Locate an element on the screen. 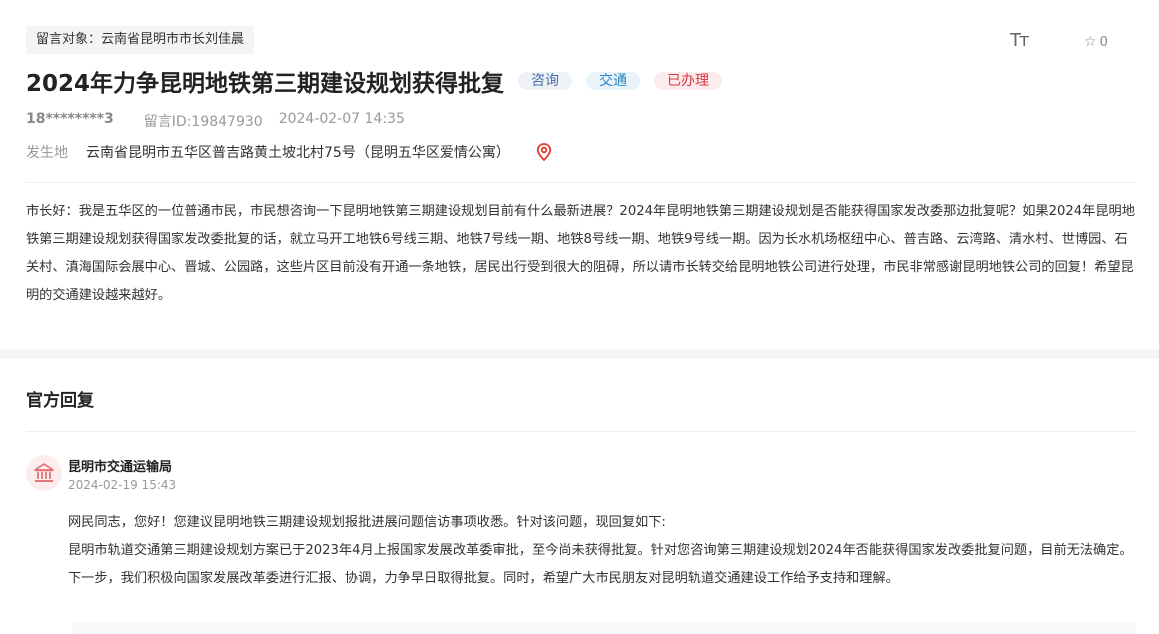 The image size is (1159, 634). government-building-icon is located at coordinates (44, 473).